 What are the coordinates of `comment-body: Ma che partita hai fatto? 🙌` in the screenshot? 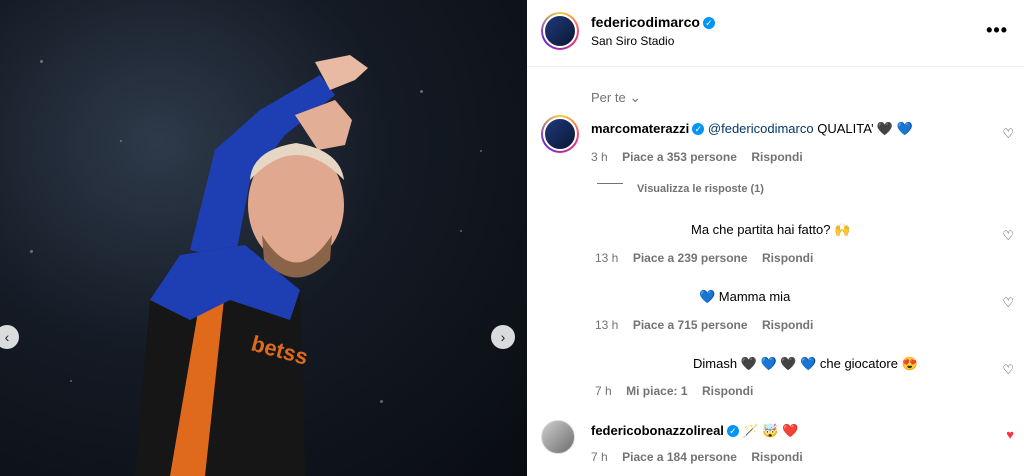 It's located at (771, 229).